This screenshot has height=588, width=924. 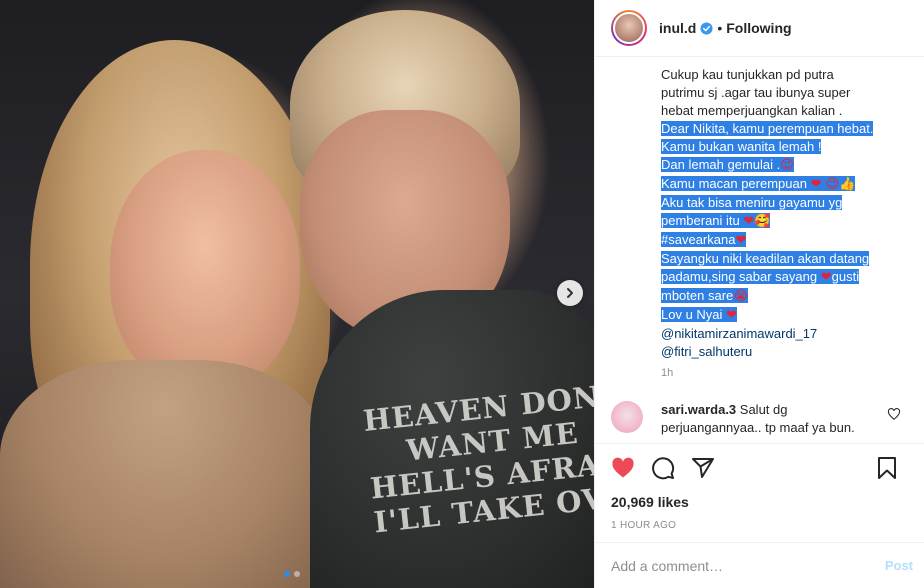 I want to click on add-comment-bar: Post, so click(x=759, y=565).